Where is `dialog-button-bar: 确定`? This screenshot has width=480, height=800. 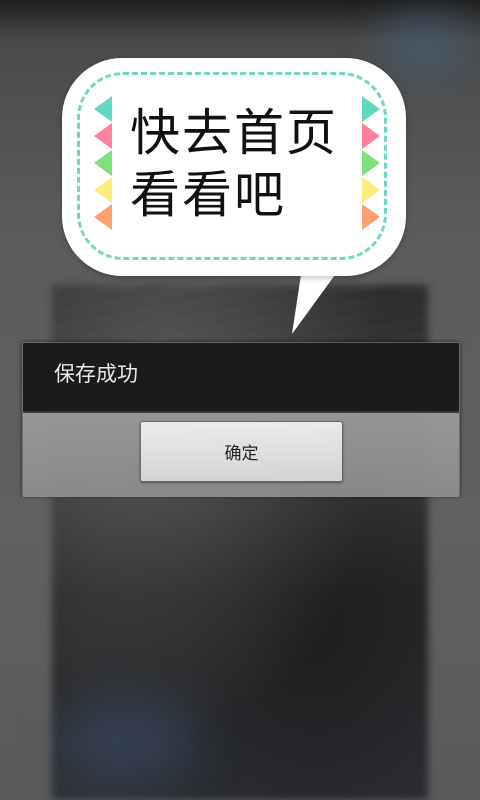 dialog-button-bar: 确定 is located at coordinates (241, 455).